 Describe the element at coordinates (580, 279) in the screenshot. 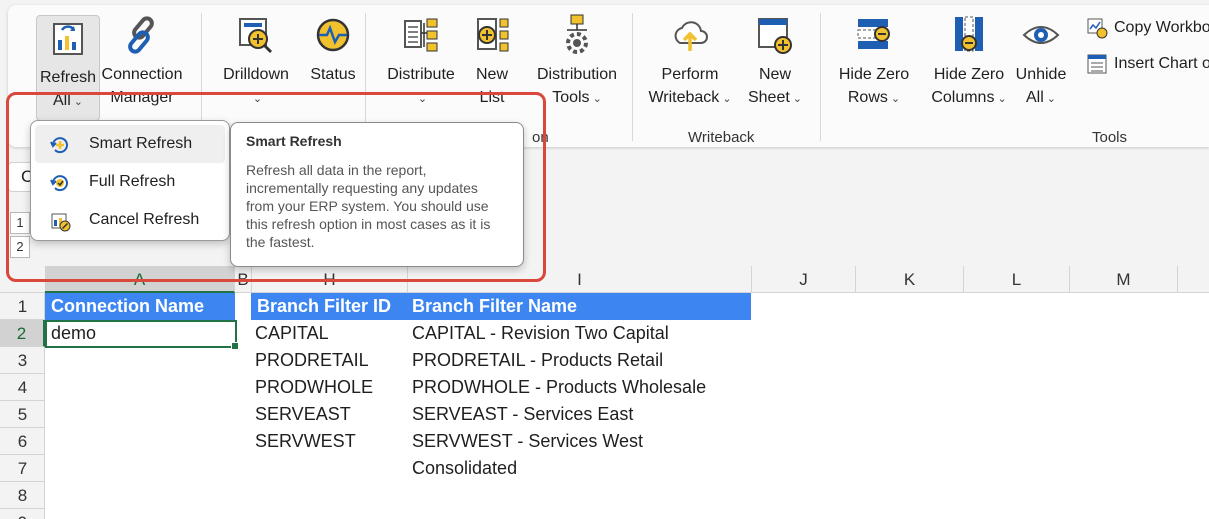

I see `column-header-i: I` at that location.